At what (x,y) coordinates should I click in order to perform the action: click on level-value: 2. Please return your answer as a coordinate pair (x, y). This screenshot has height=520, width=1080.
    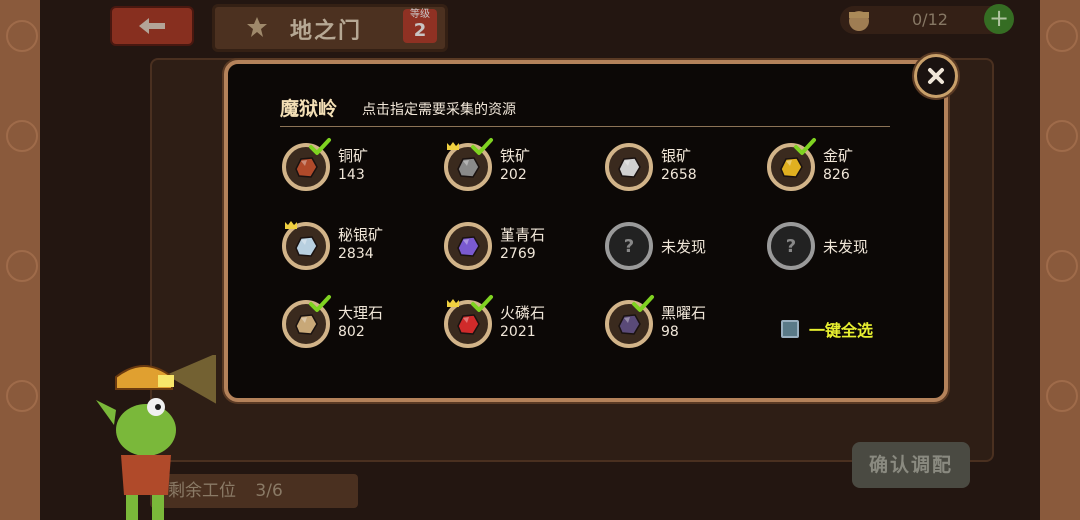
    Looking at the image, I should click on (420, 30).